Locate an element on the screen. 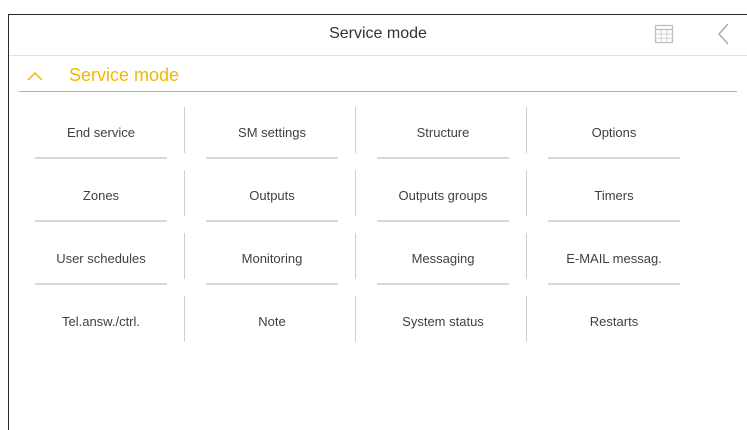 This screenshot has height=430, width=747. menu-item-restarts: Restarts is located at coordinates (614, 322).